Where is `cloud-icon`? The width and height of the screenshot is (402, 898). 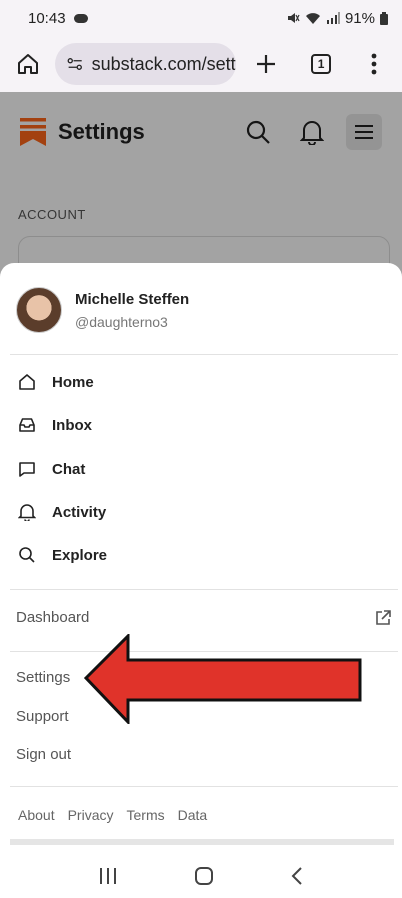 cloud-icon is located at coordinates (80, 18).